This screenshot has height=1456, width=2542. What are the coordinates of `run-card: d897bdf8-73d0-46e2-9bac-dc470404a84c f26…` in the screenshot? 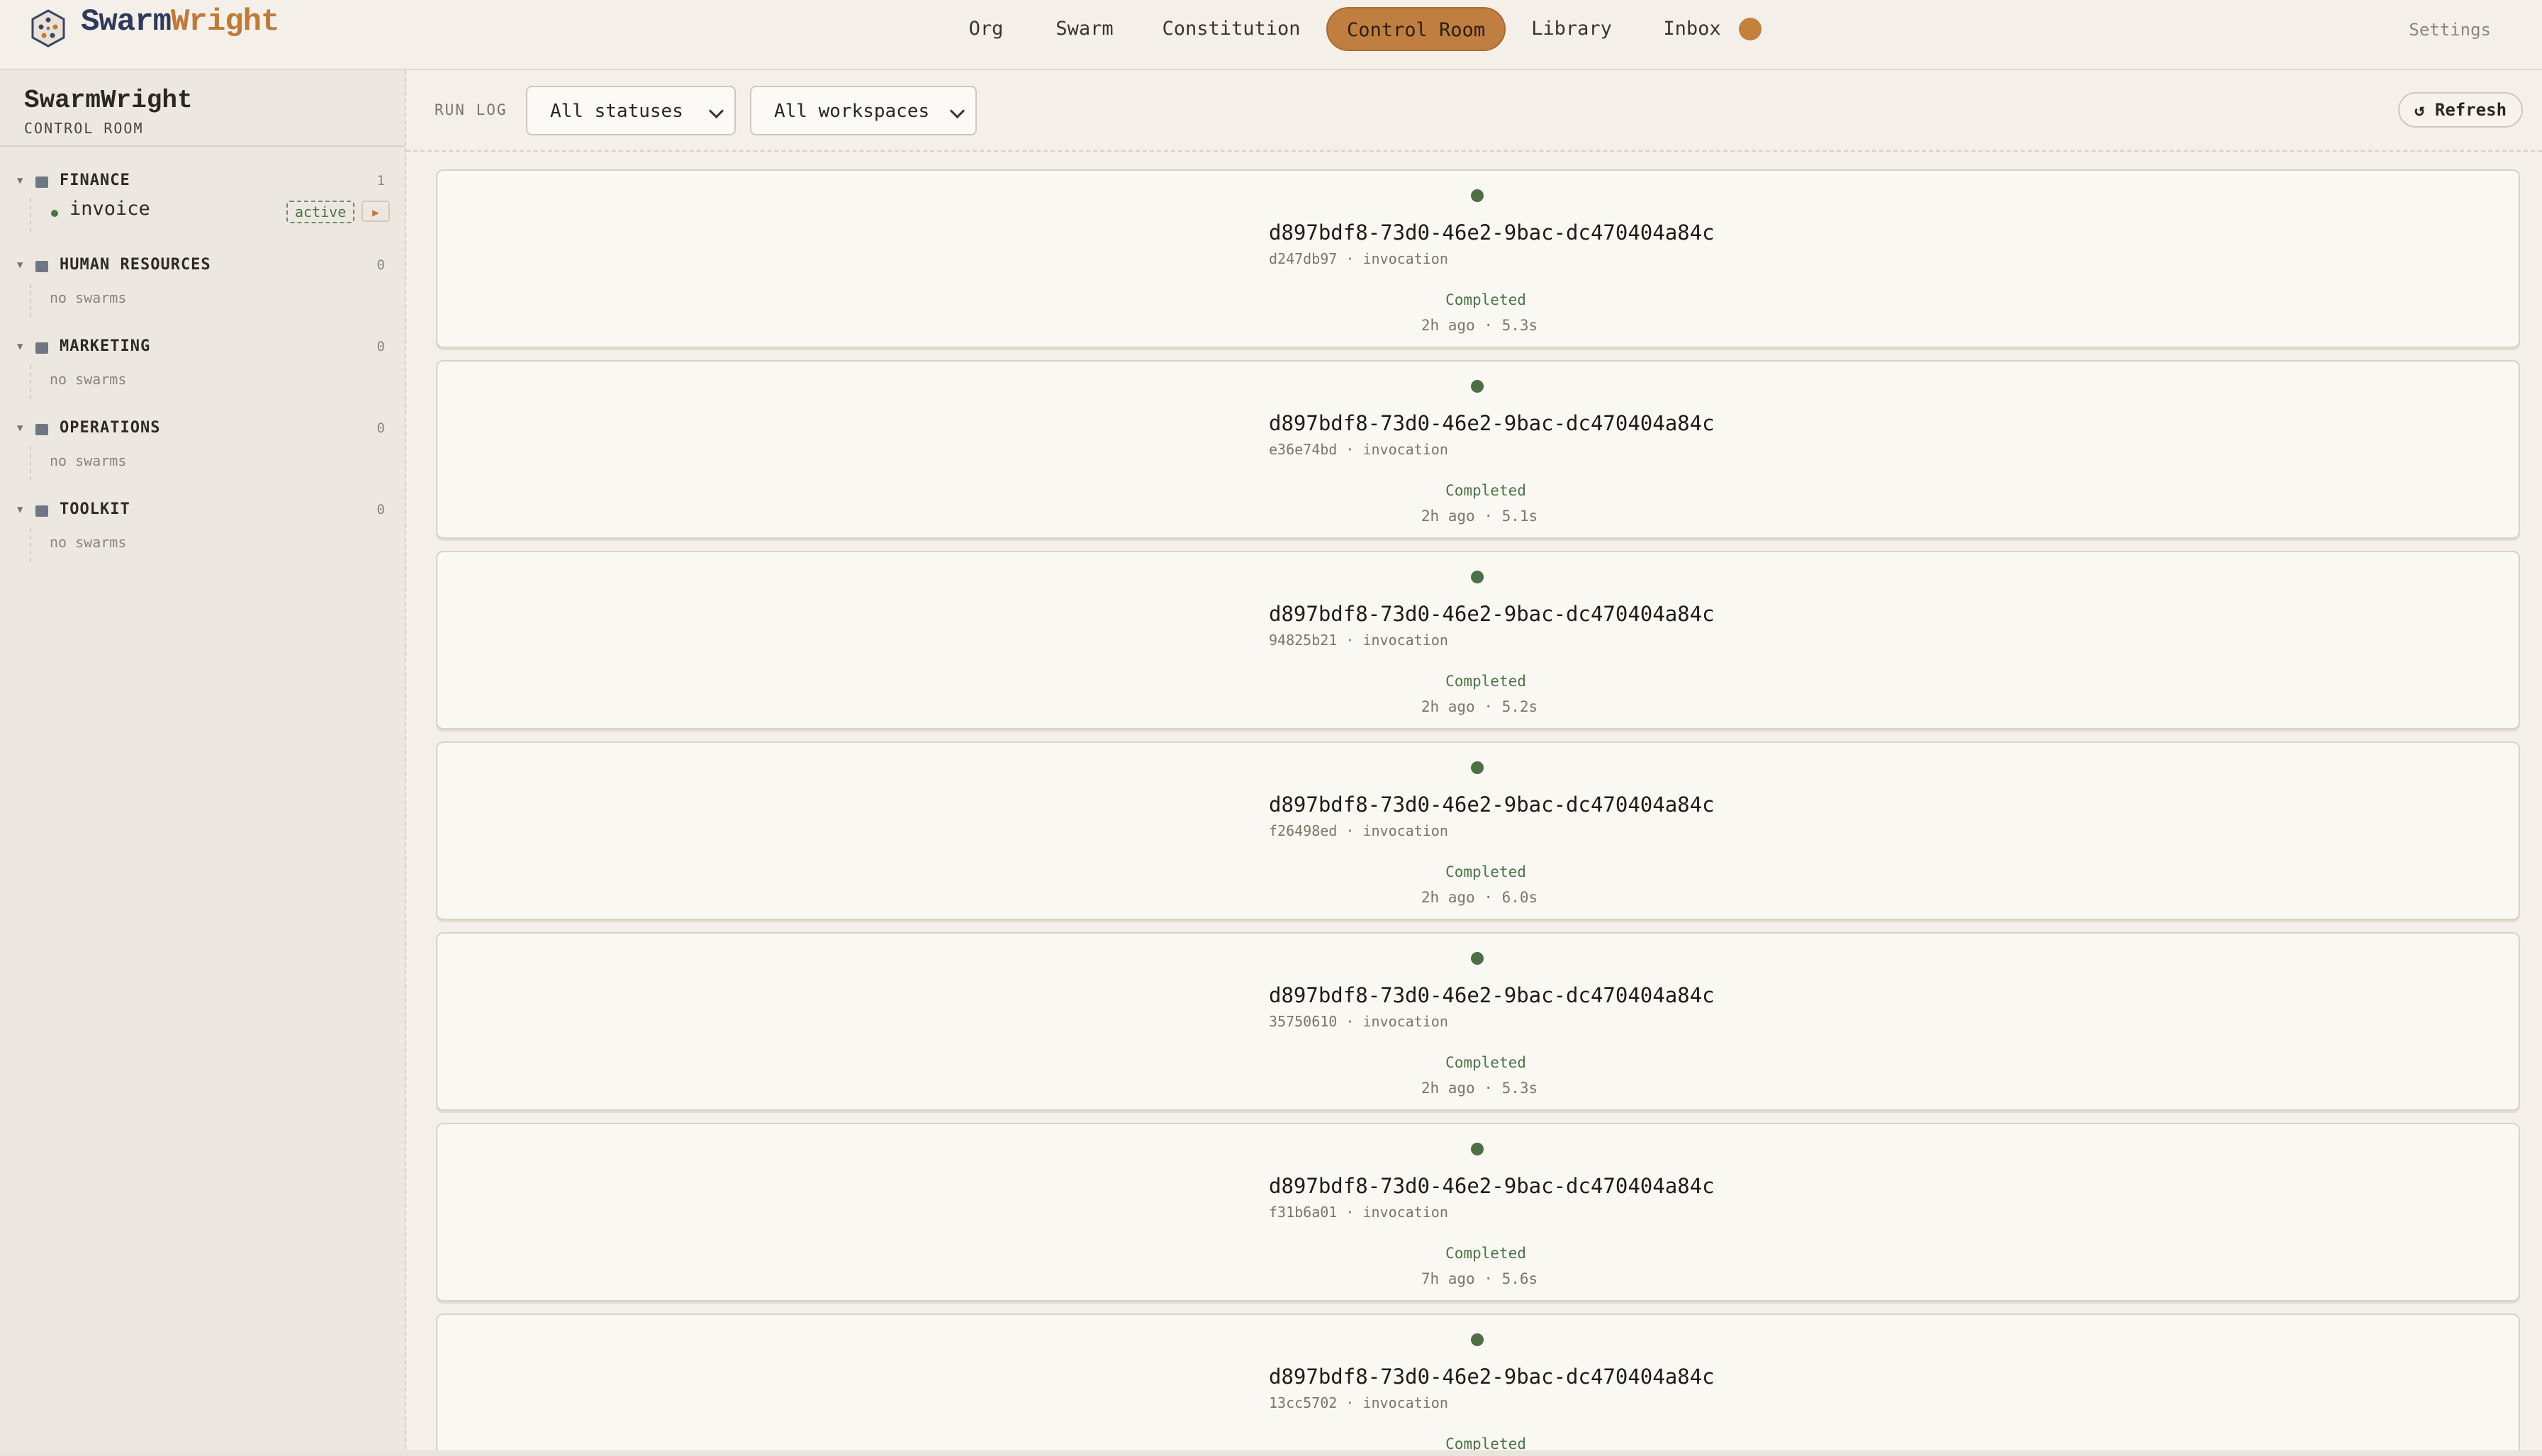 It's located at (1478, 831).